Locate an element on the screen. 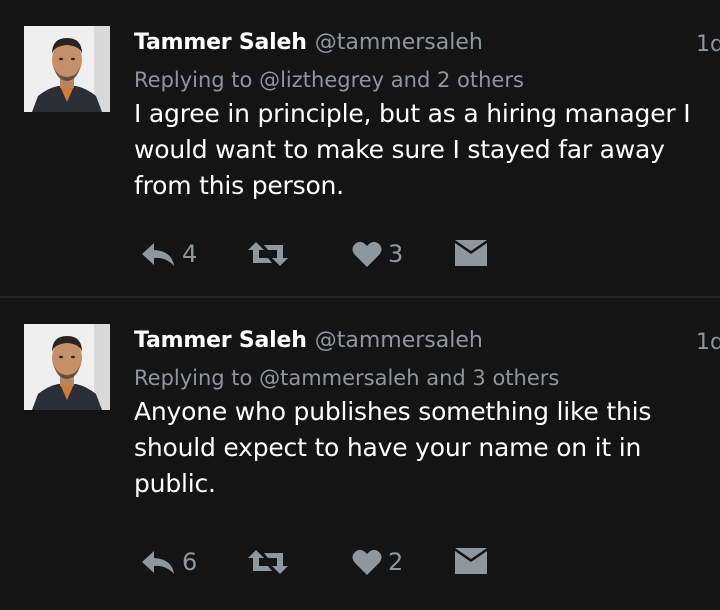 The image size is (720, 610). reply-button: 6 is located at coordinates (168, 562).